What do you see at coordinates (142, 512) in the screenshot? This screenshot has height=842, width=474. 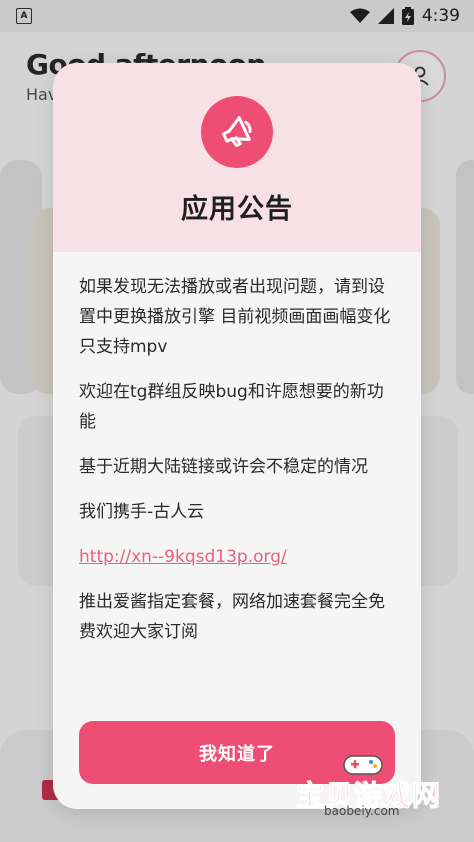 I see `announcement-paragraph: 我们携手-古人云` at bounding box center [142, 512].